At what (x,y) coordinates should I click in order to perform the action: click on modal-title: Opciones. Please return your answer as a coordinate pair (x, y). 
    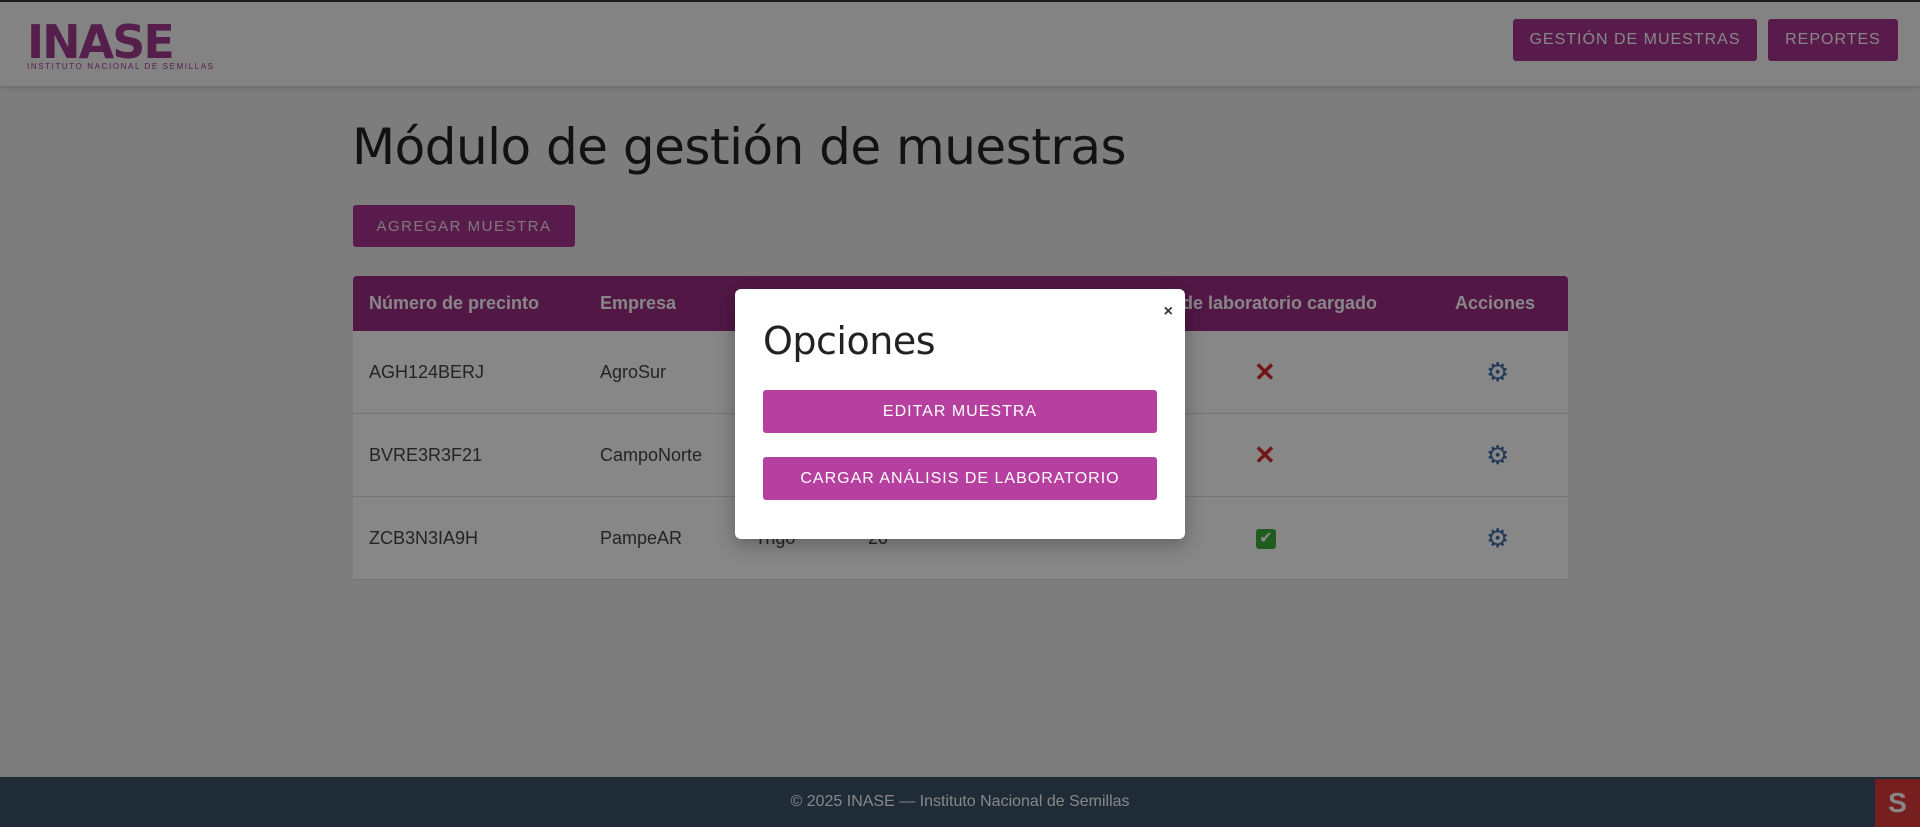
    Looking at the image, I should click on (849, 341).